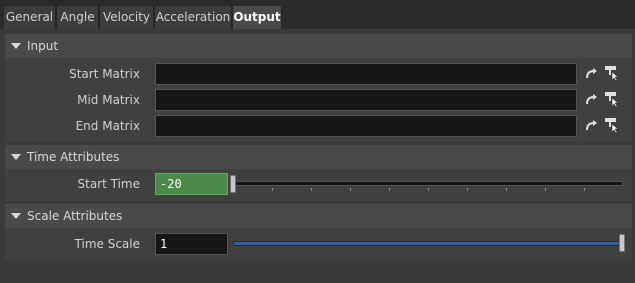 This screenshot has height=283, width=635. I want to click on section-header-time-attributes: Time Attributes, so click(318, 157).